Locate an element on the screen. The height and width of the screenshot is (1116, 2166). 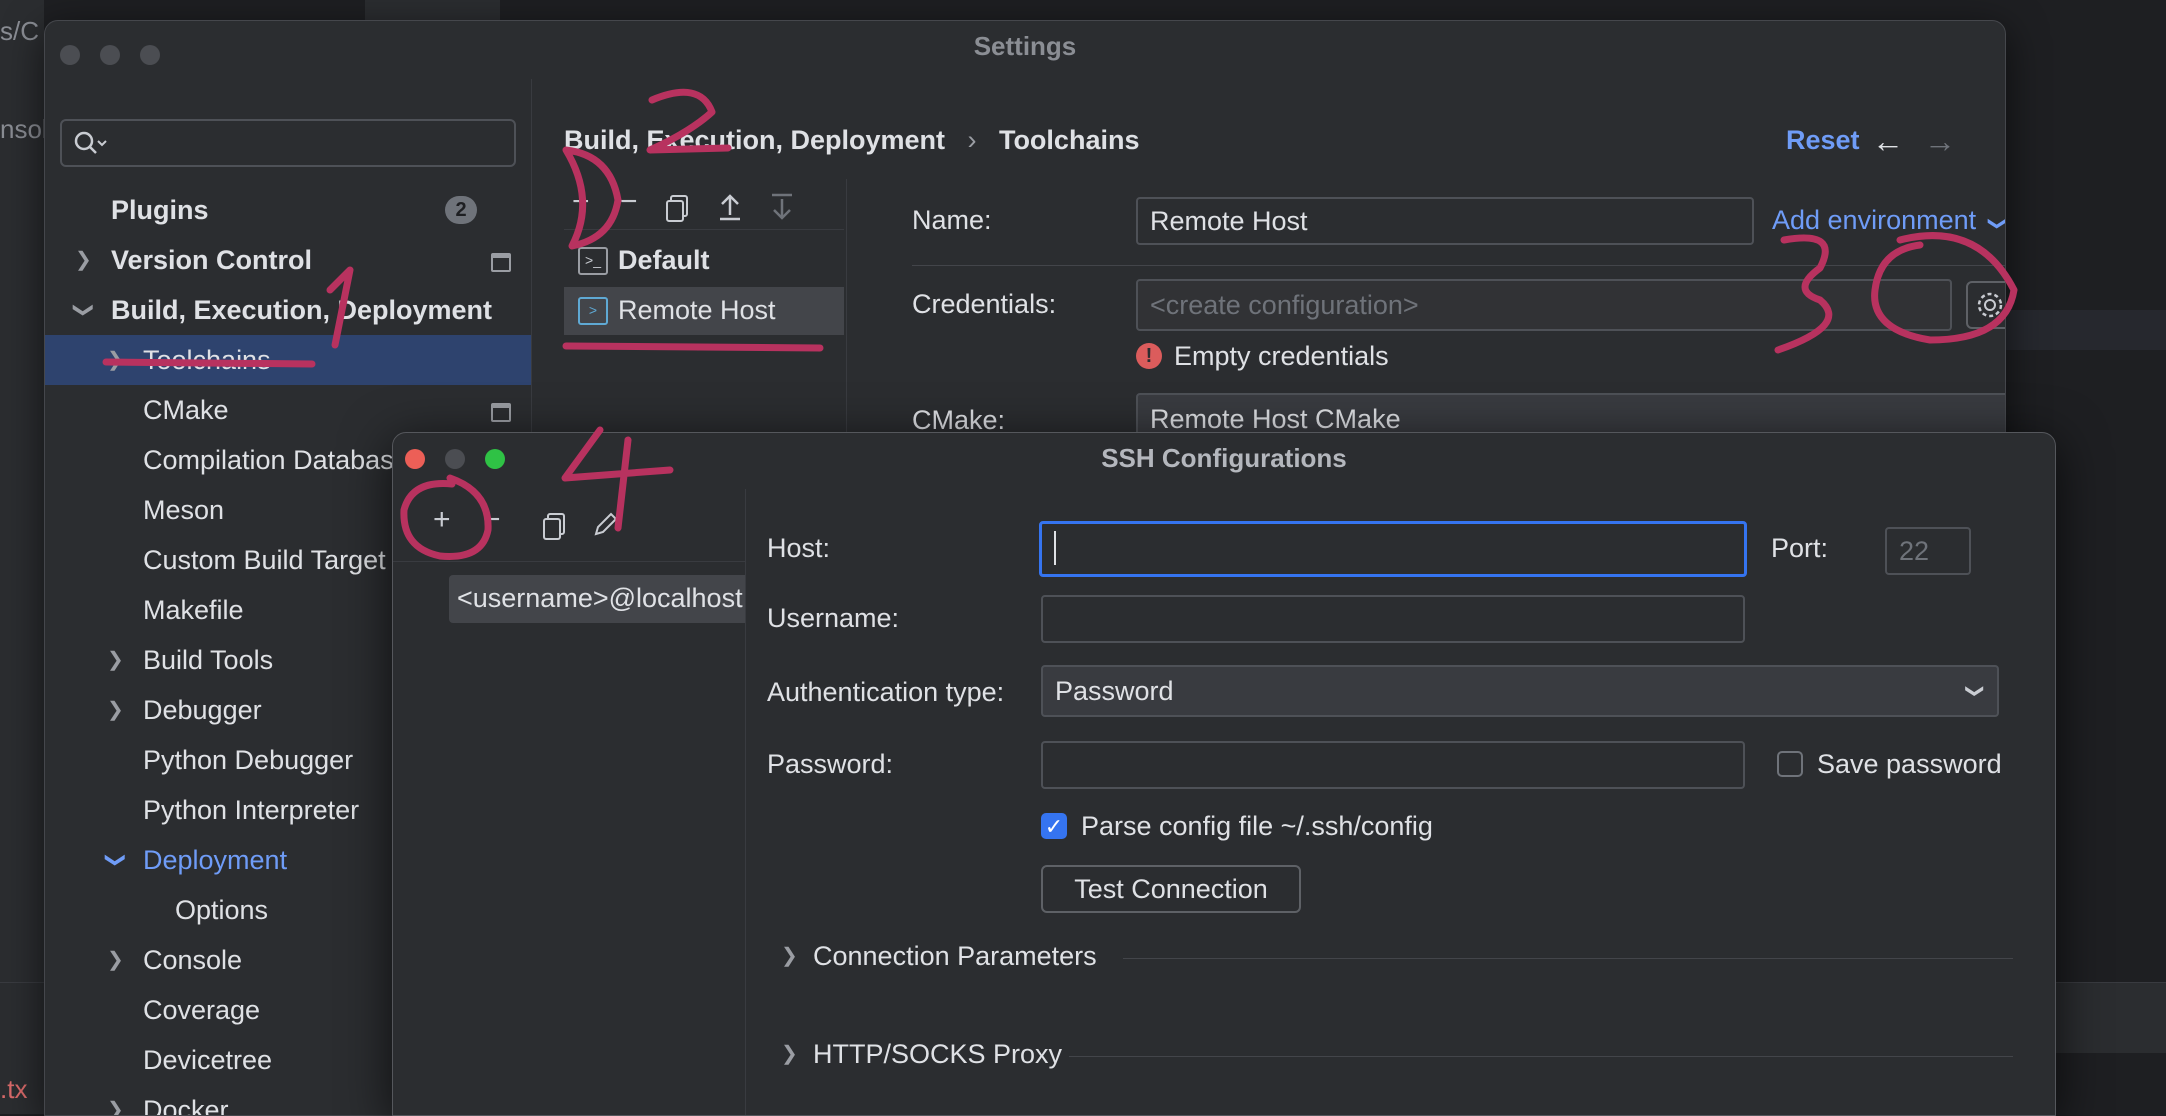
add-ssh-config-icon: + is located at coordinates (442, 520).